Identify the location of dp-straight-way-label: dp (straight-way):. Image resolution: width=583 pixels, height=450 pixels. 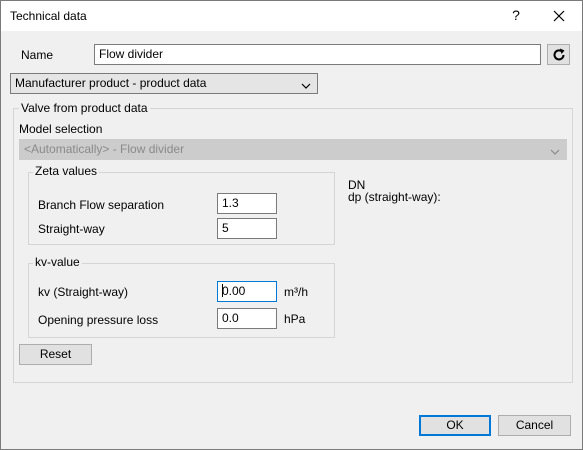
(394, 197).